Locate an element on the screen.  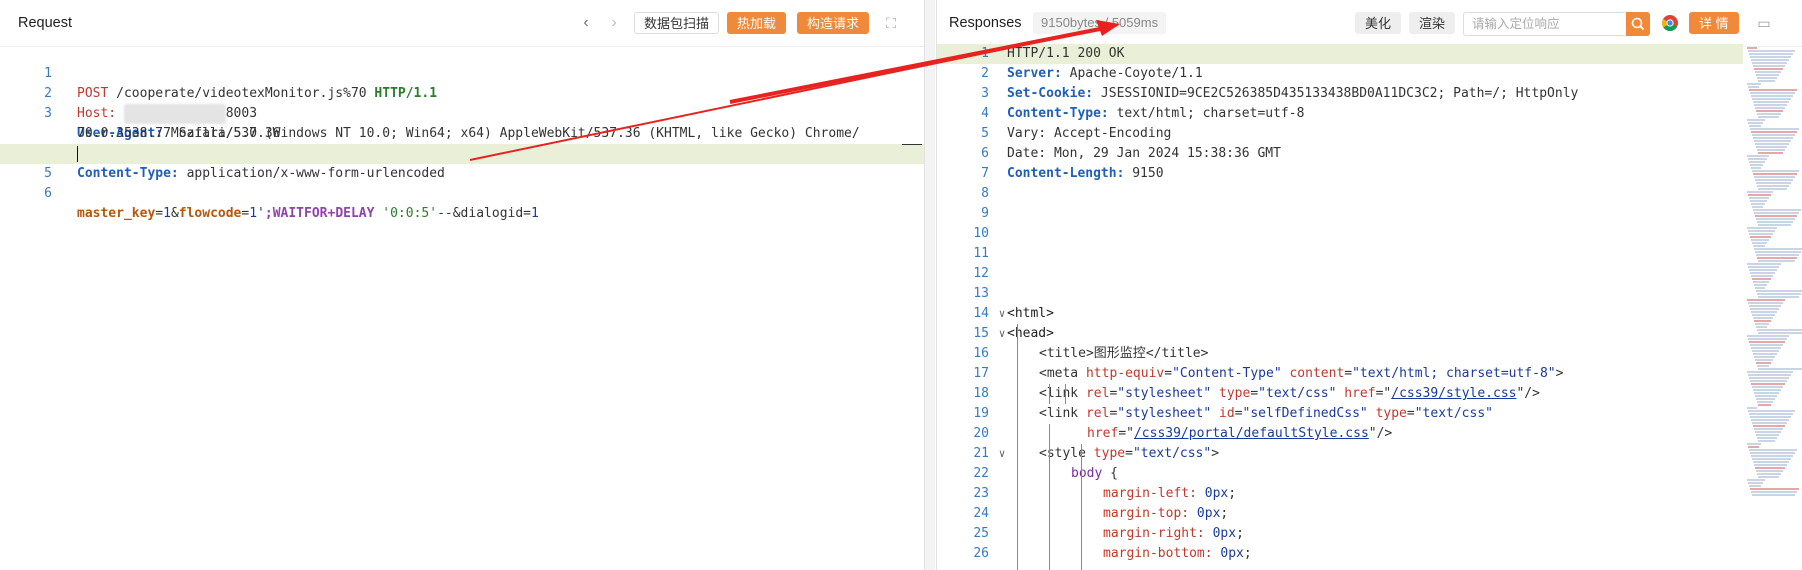
expand-icon: ⛶ is located at coordinates (891, 23).